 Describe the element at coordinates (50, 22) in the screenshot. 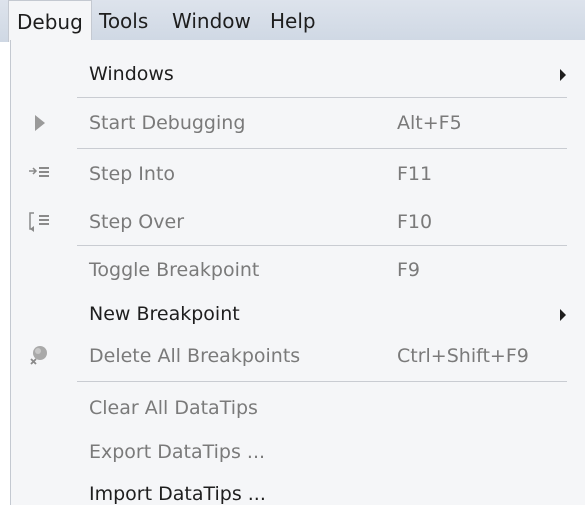

I see `menu-debug: Debug` at that location.